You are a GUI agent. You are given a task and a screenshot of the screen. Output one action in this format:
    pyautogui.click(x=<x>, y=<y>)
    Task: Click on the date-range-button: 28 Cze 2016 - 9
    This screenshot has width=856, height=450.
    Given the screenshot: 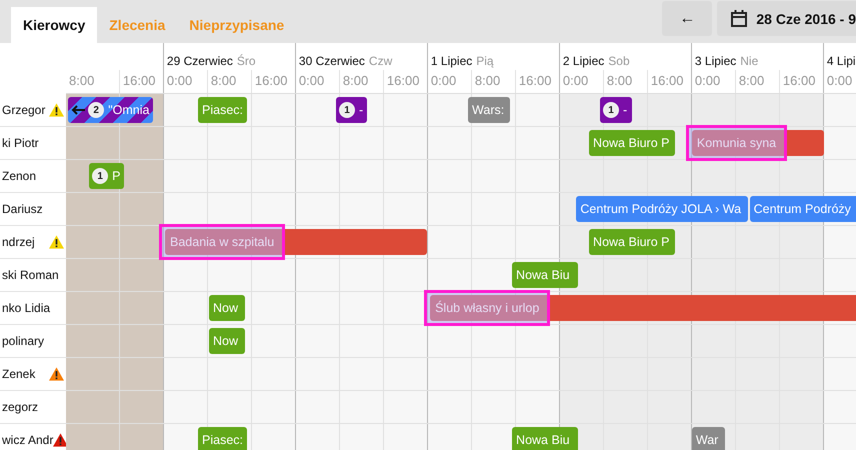 What is the action you would take?
    pyautogui.click(x=786, y=18)
    